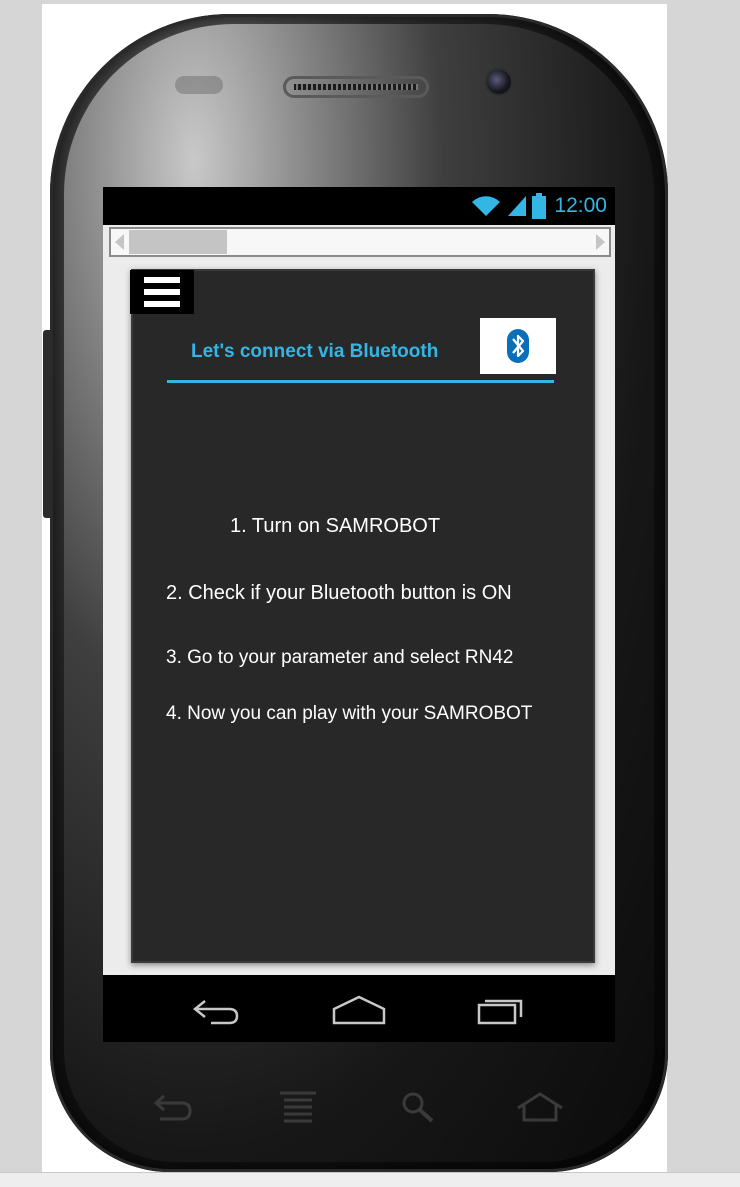 The width and height of the screenshot is (740, 1187). I want to click on bluetooth-icon, so click(518, 346).